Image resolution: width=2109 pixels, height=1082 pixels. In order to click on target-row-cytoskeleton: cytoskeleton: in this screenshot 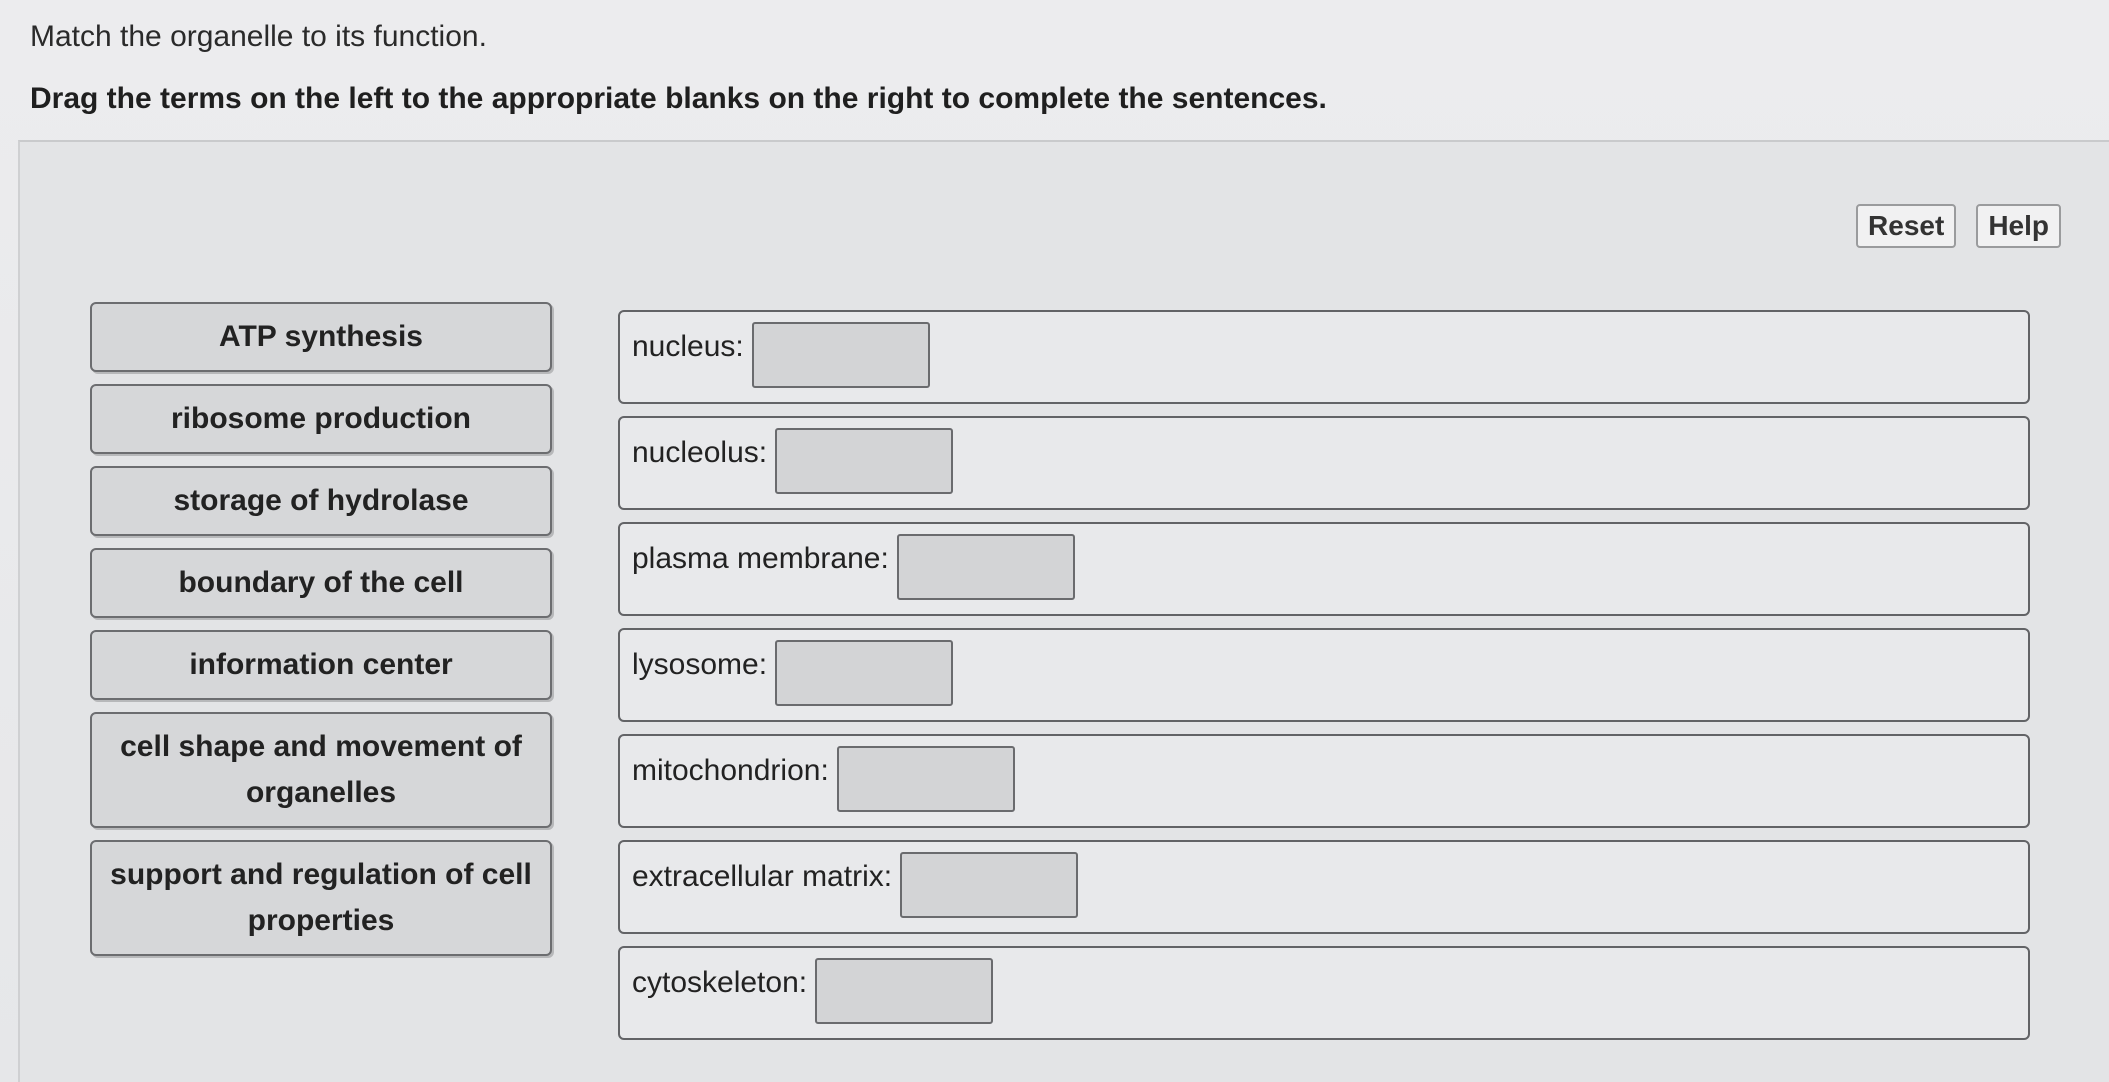, I will do `click(1324, 993)`.